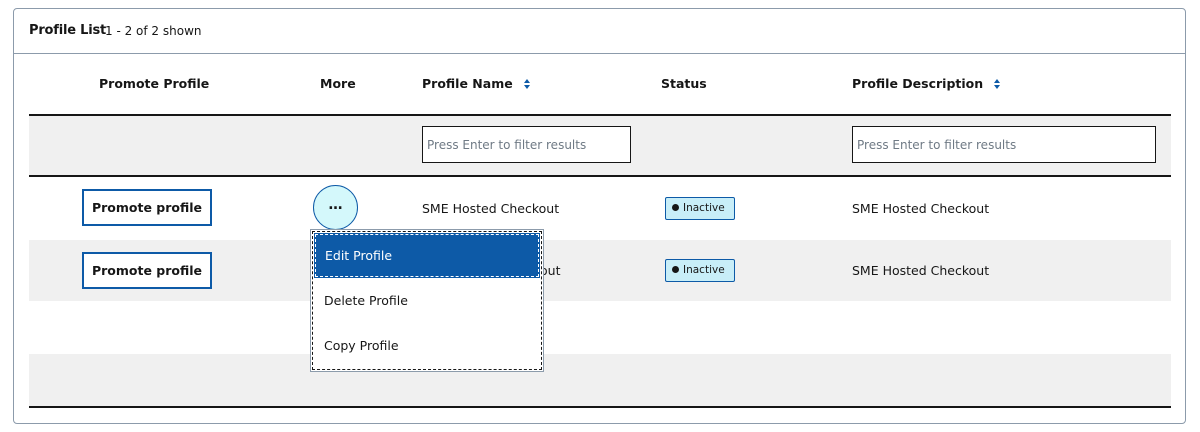 This screenshot has height=432, width=1200. I want to click on column-header-profile-name: Profile Name, so click(476, 83).